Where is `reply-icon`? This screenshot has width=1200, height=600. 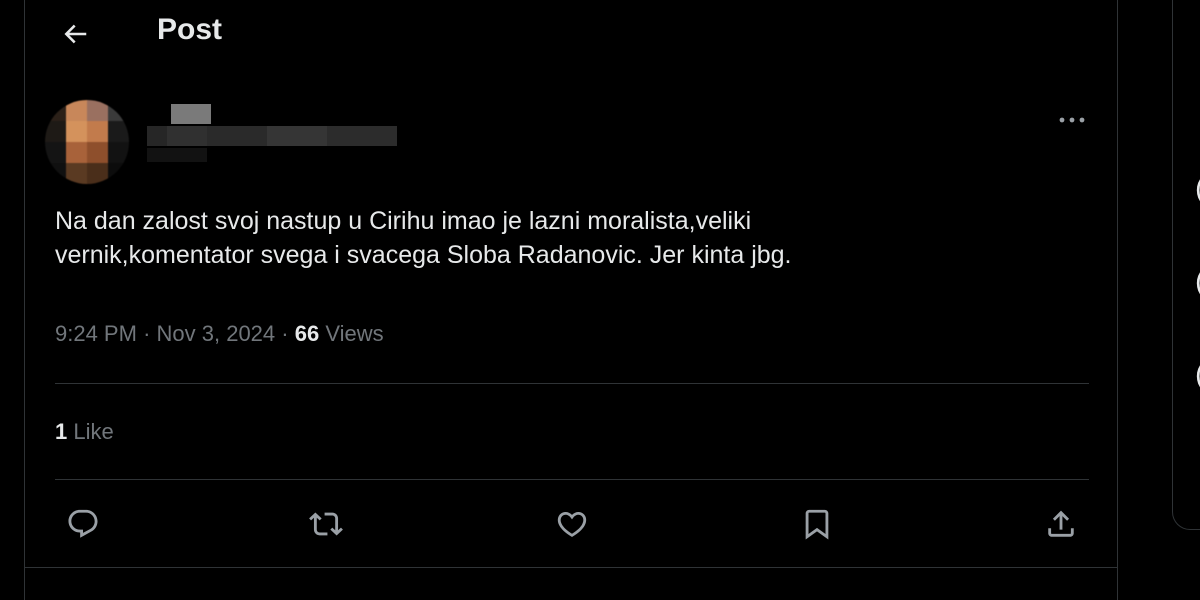
reply-icon is located at coordinates (83, 523).